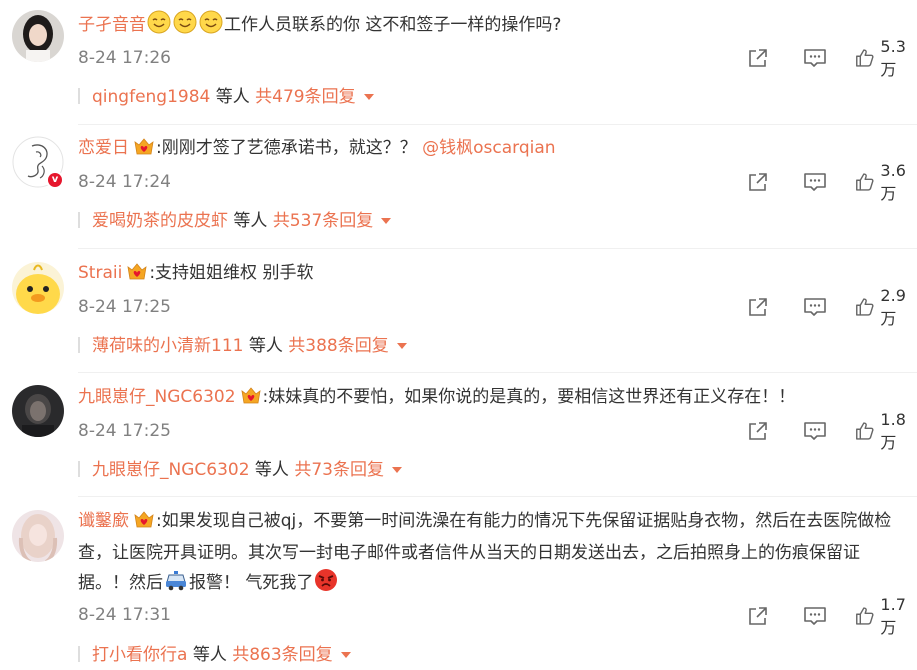 The height and width of the screenshot is (670, 917). I want to click on comment-actions: 5.3万, so click(817, 58).